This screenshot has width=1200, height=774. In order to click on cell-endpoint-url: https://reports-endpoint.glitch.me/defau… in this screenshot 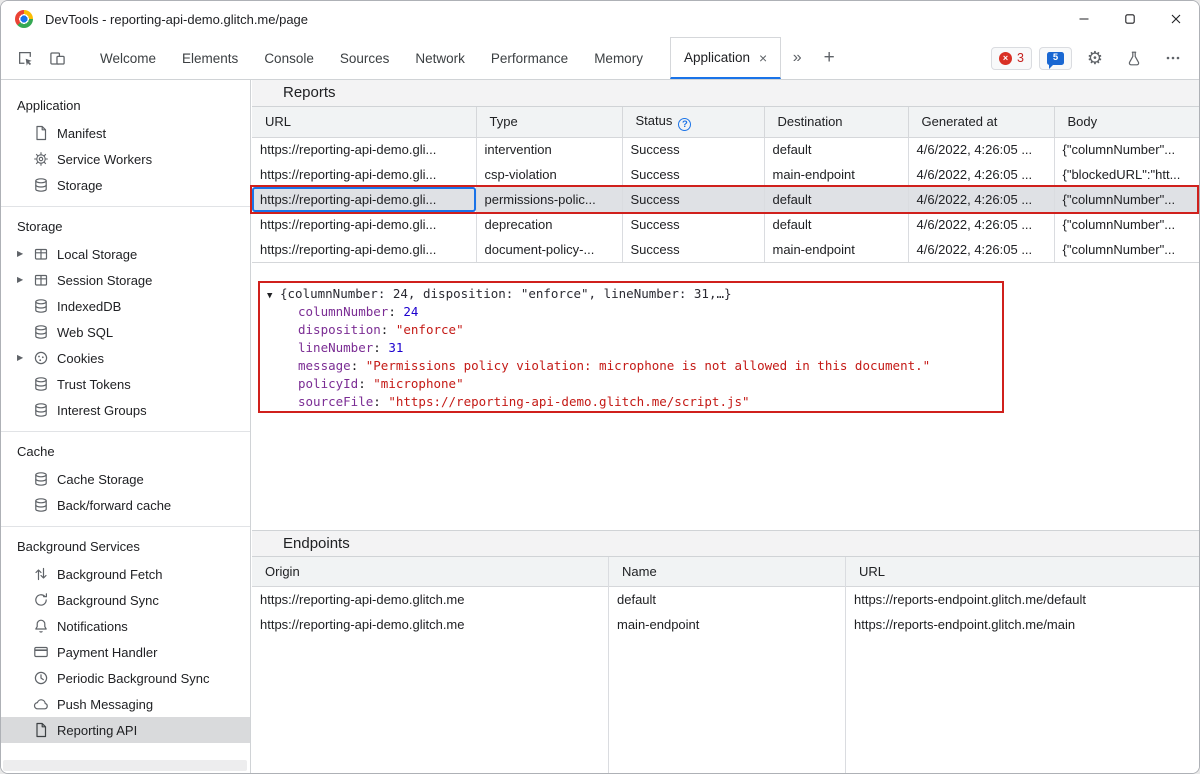, I will do `click(1022, 599)`.